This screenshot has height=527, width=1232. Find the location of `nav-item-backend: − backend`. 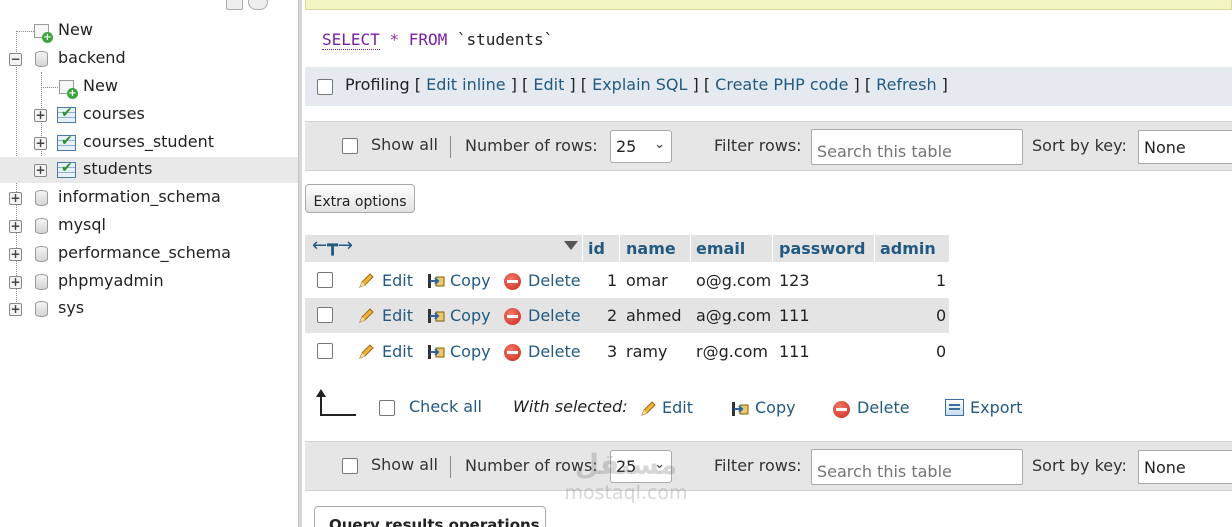

nav-item-backend: − backend is located at coordinates (149, 59).